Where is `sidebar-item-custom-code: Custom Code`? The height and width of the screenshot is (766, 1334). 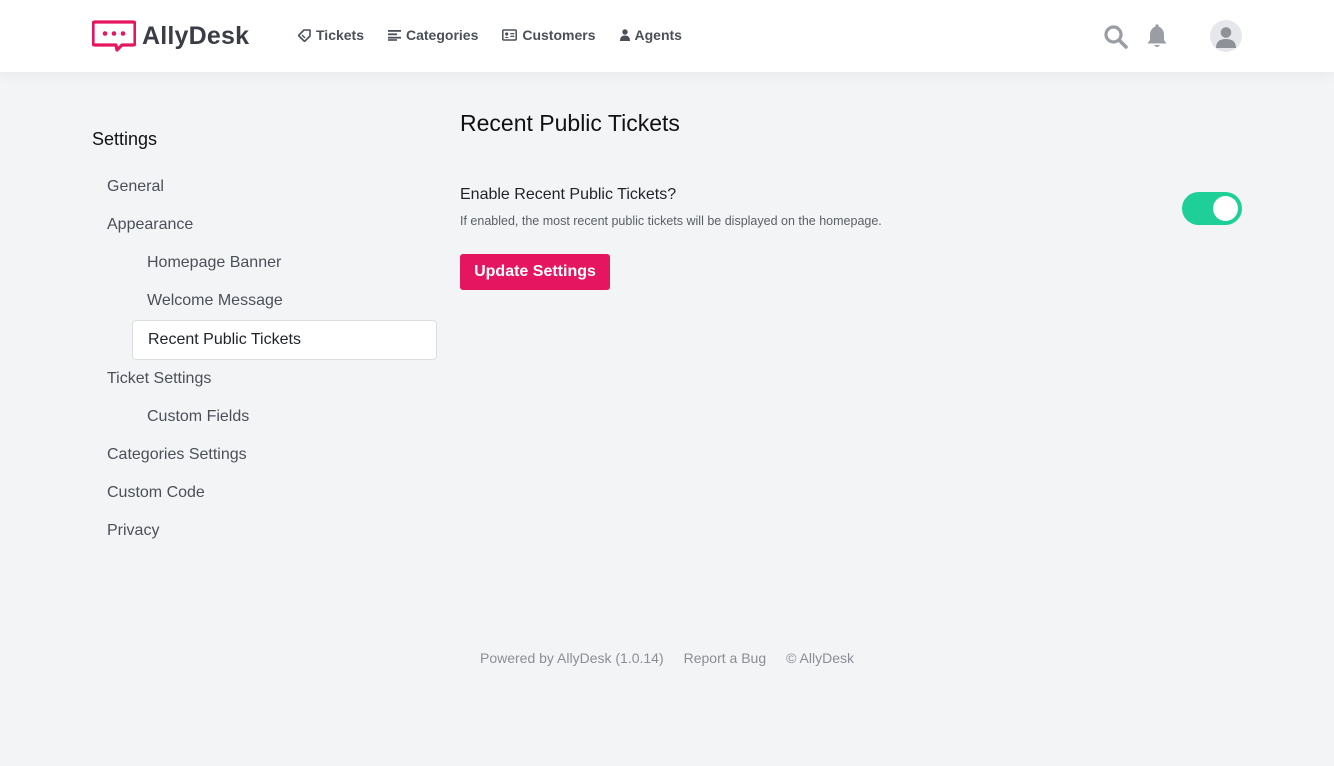
sidebar-item-custom-code: Custom Code is located at coordinates (156, 493).